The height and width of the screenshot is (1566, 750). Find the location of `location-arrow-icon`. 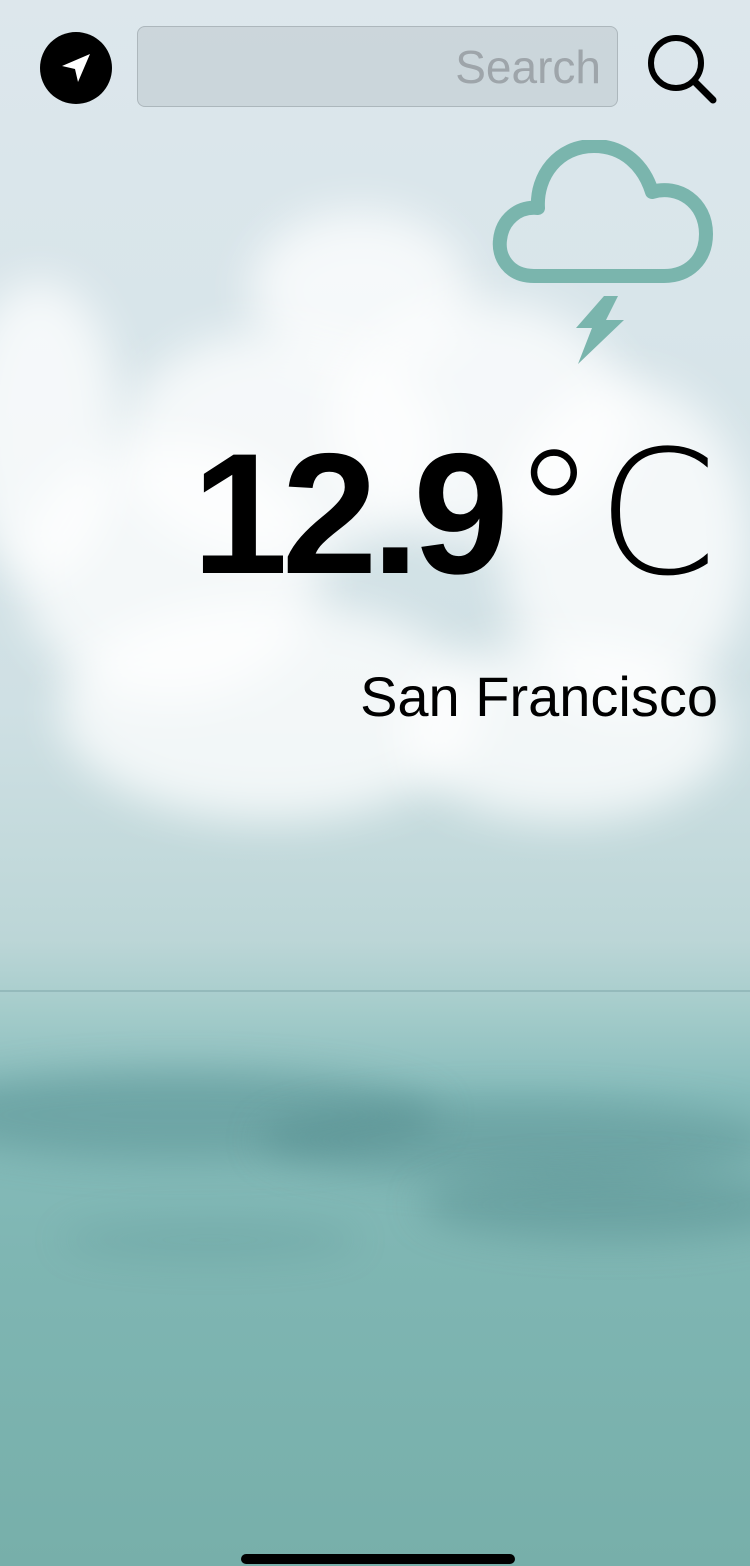

location-arrow-icon is located at coordinates (76, 68).